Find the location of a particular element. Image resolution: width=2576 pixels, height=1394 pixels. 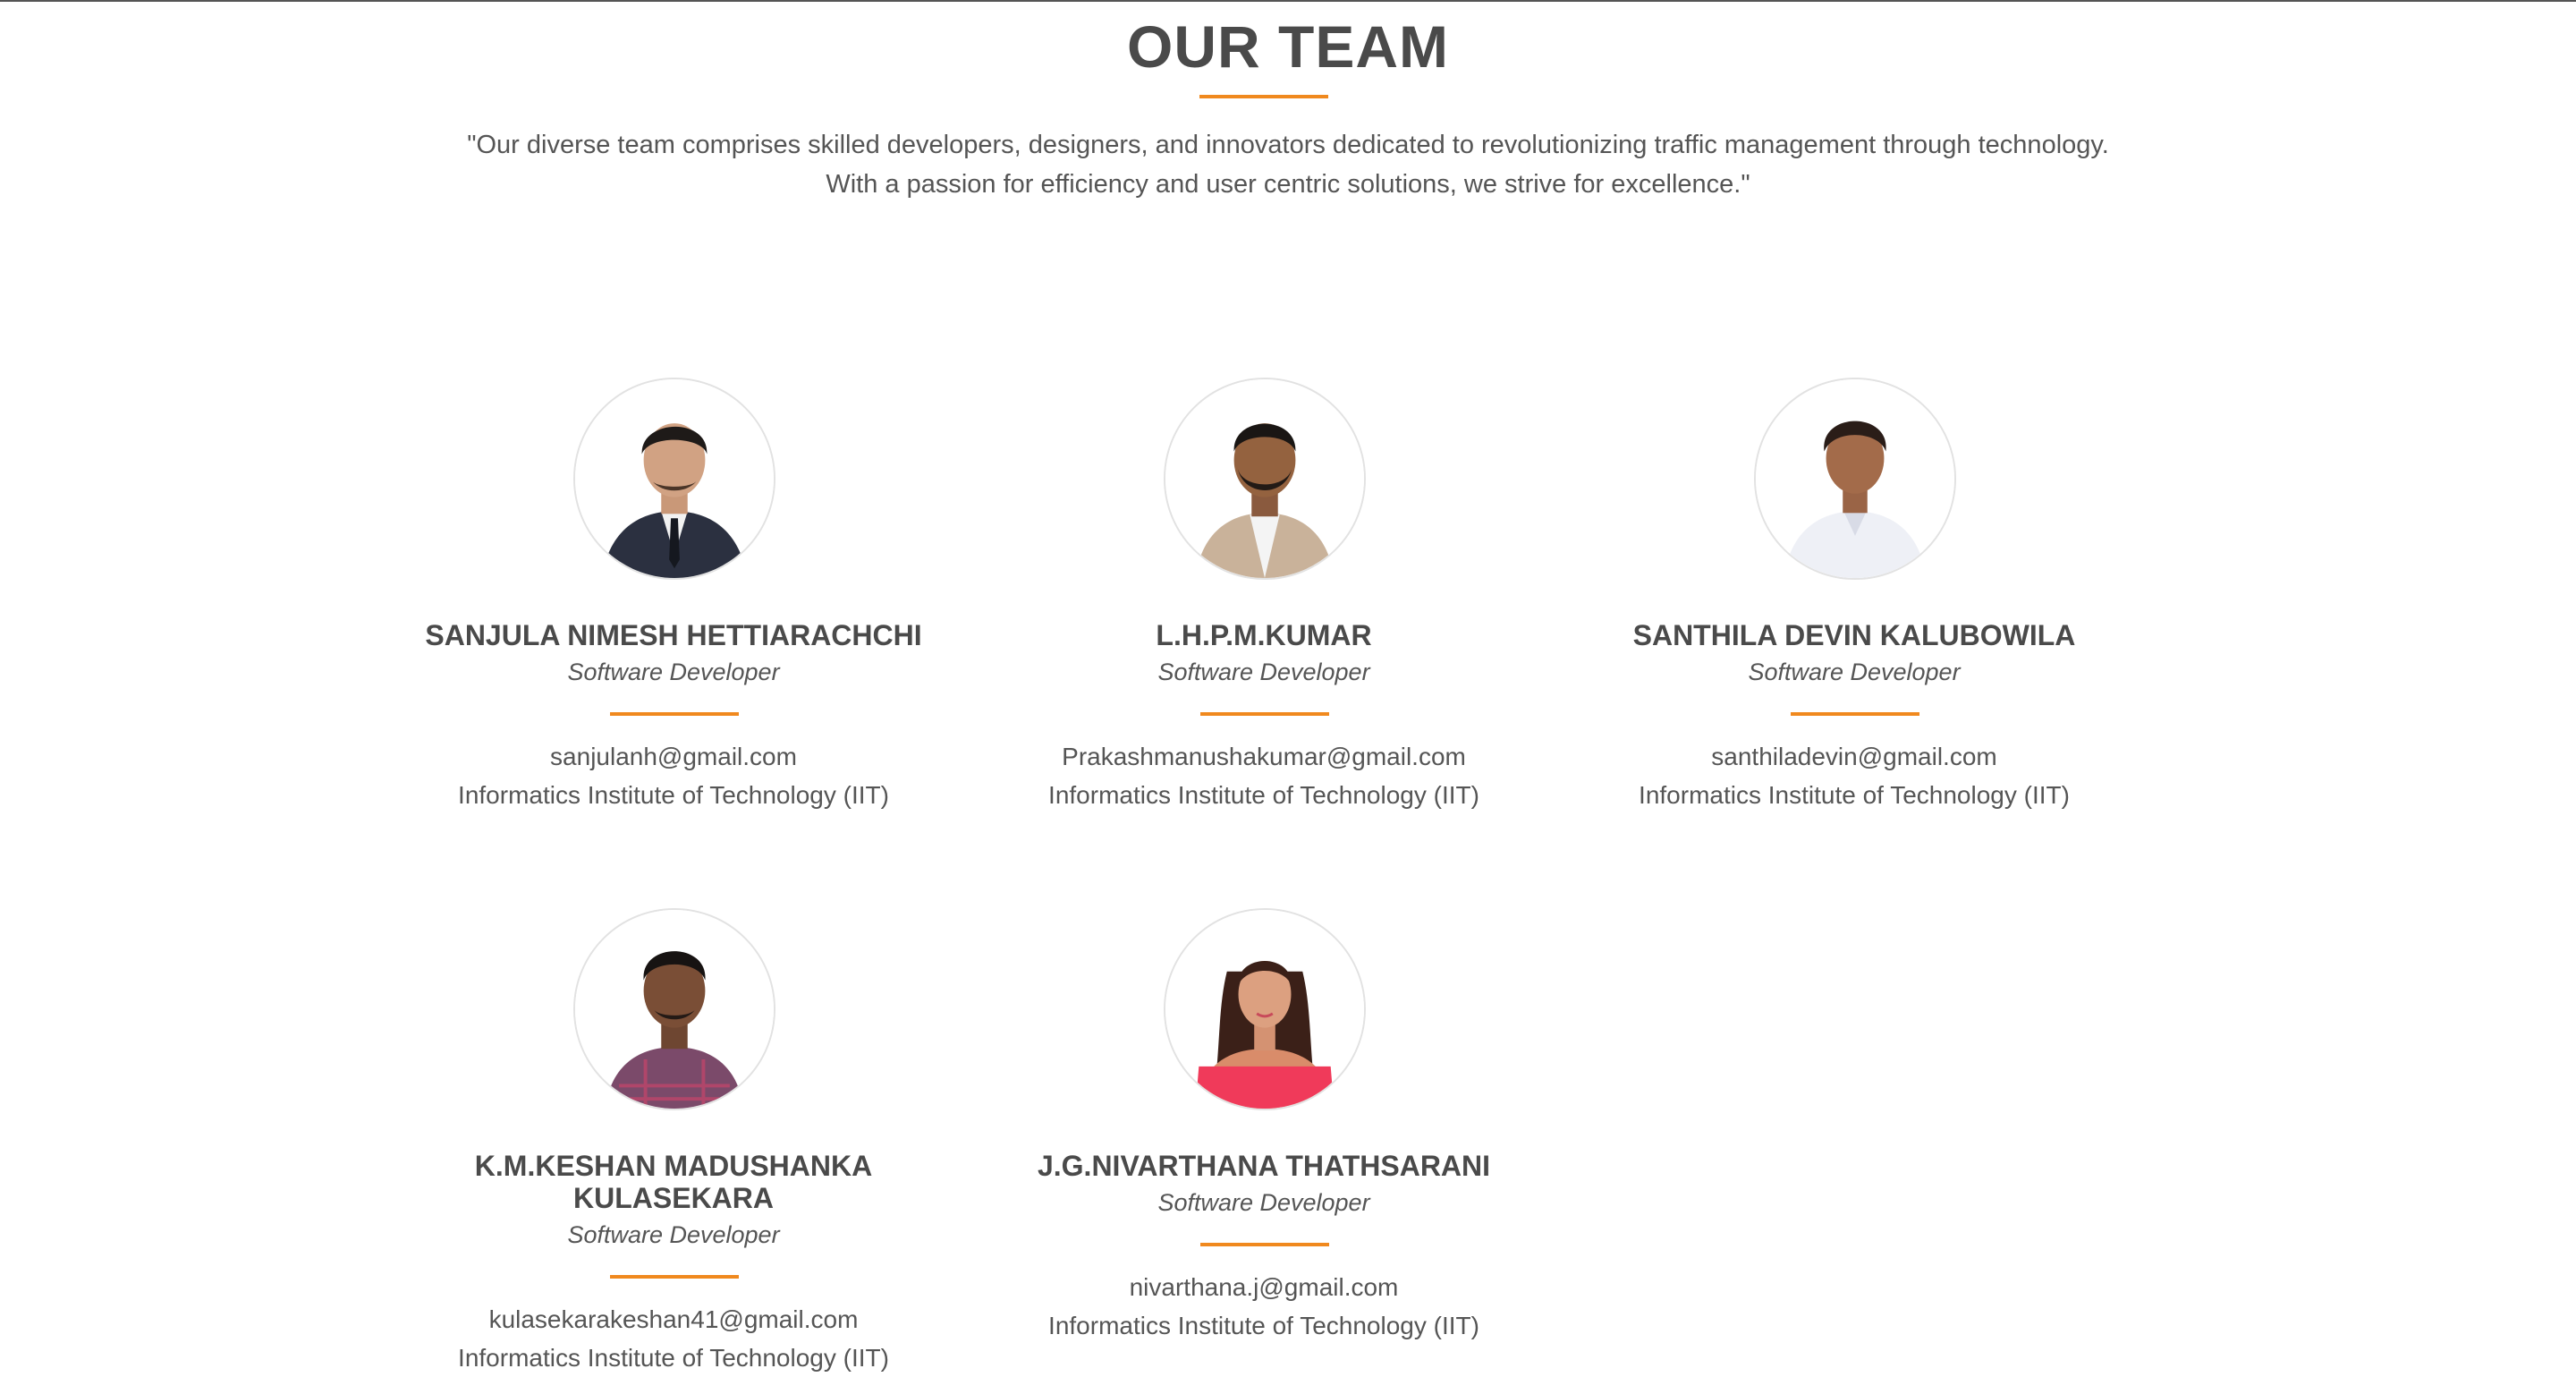

member-email: sanjulanh@gmail.com is located at coordinates (673, 757).